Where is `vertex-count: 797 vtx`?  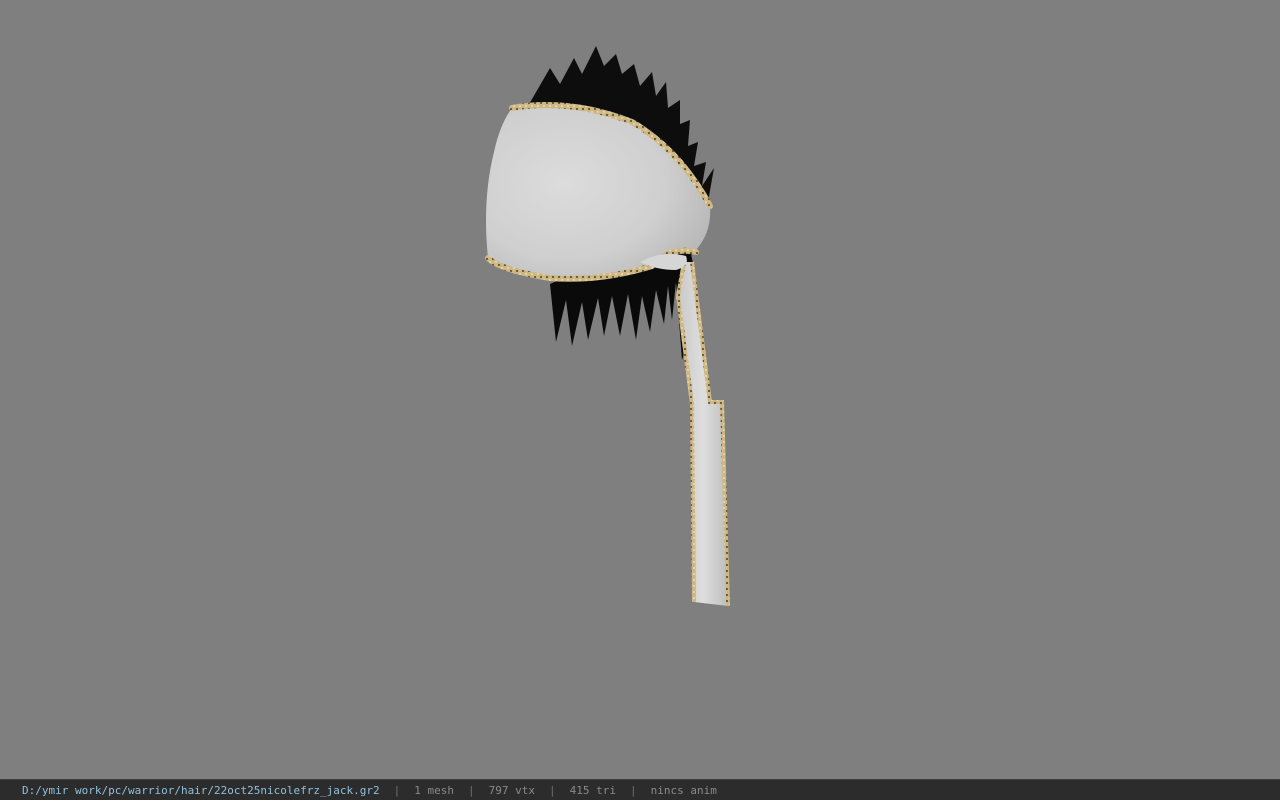
vertex-count: 797 vtx is located at coordinates (511, 790).